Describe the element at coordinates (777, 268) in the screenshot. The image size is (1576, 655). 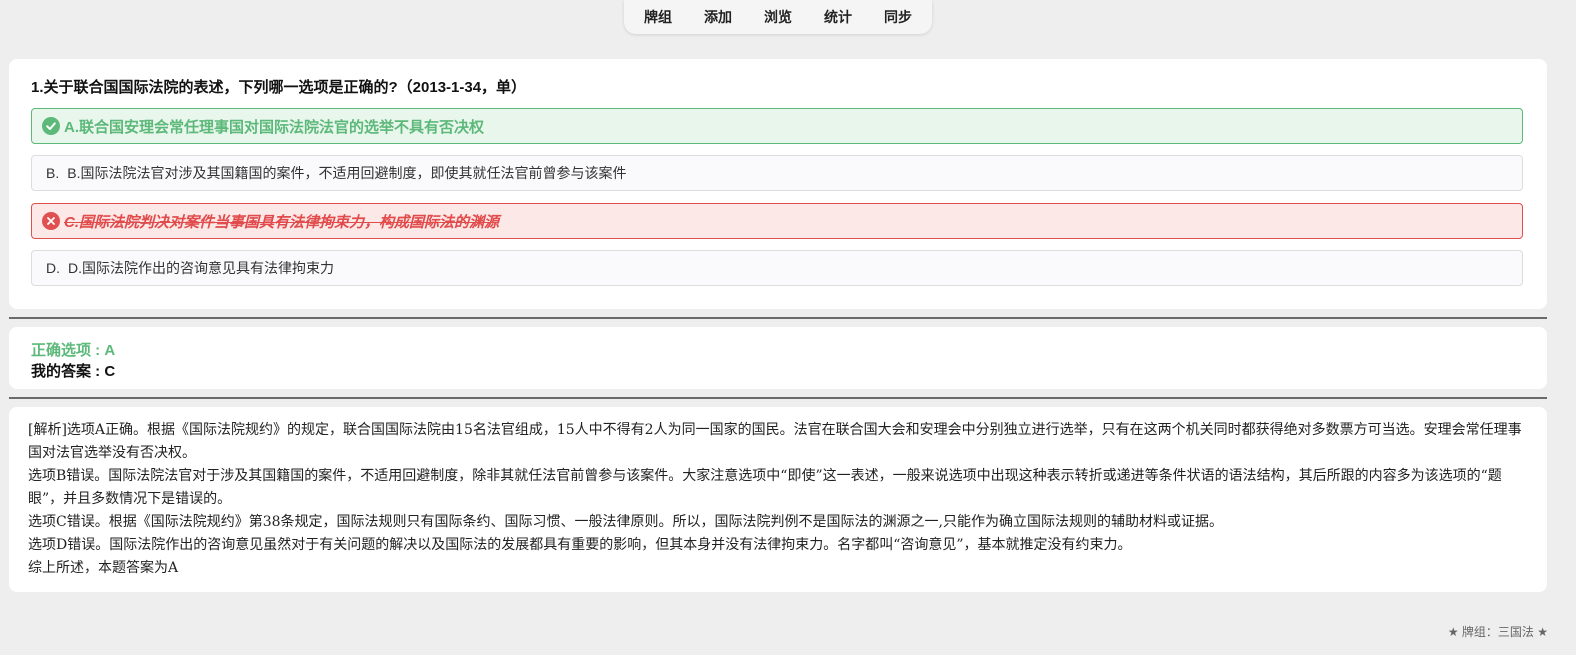
I see `option-d: D. D.国际法院作出的咨询意见具有法律拘束力` at that location.